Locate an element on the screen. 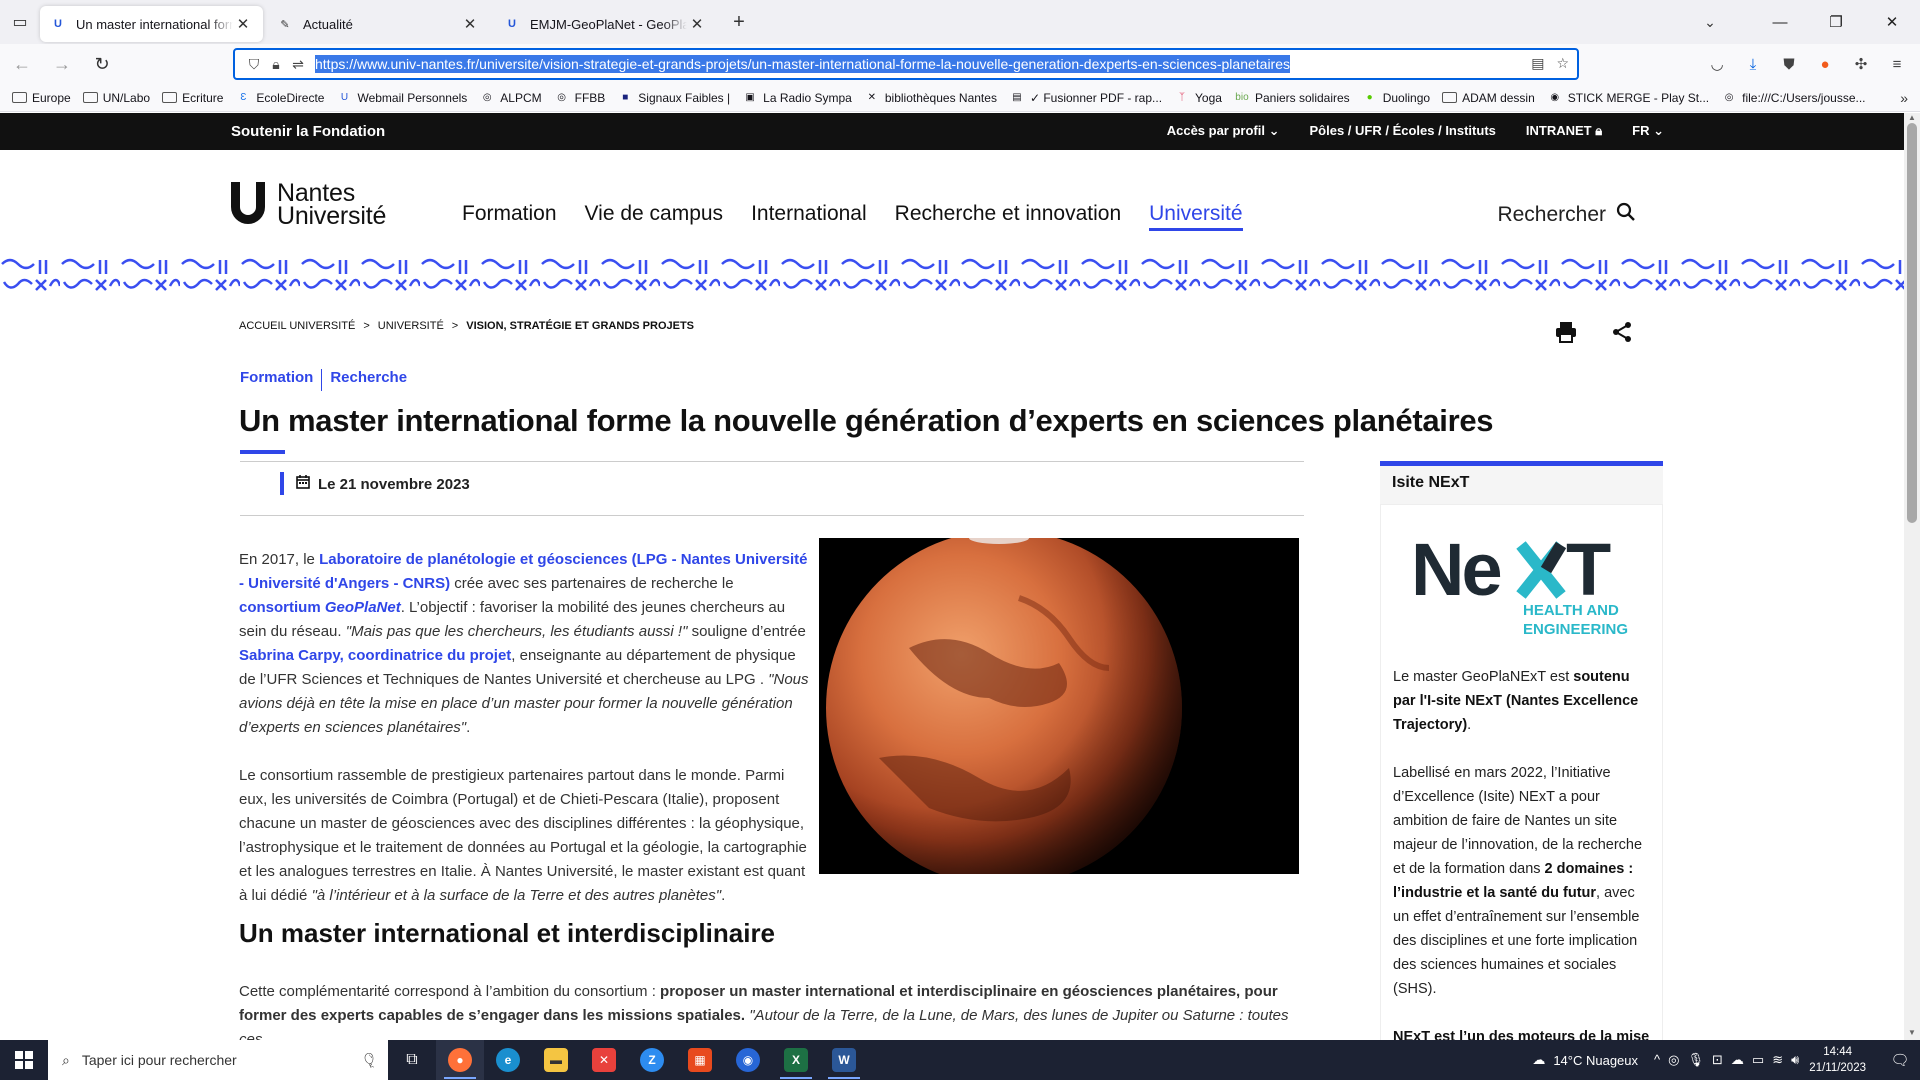  chevron-down-icon: ⌄ is located at coordinates (1710, 22).